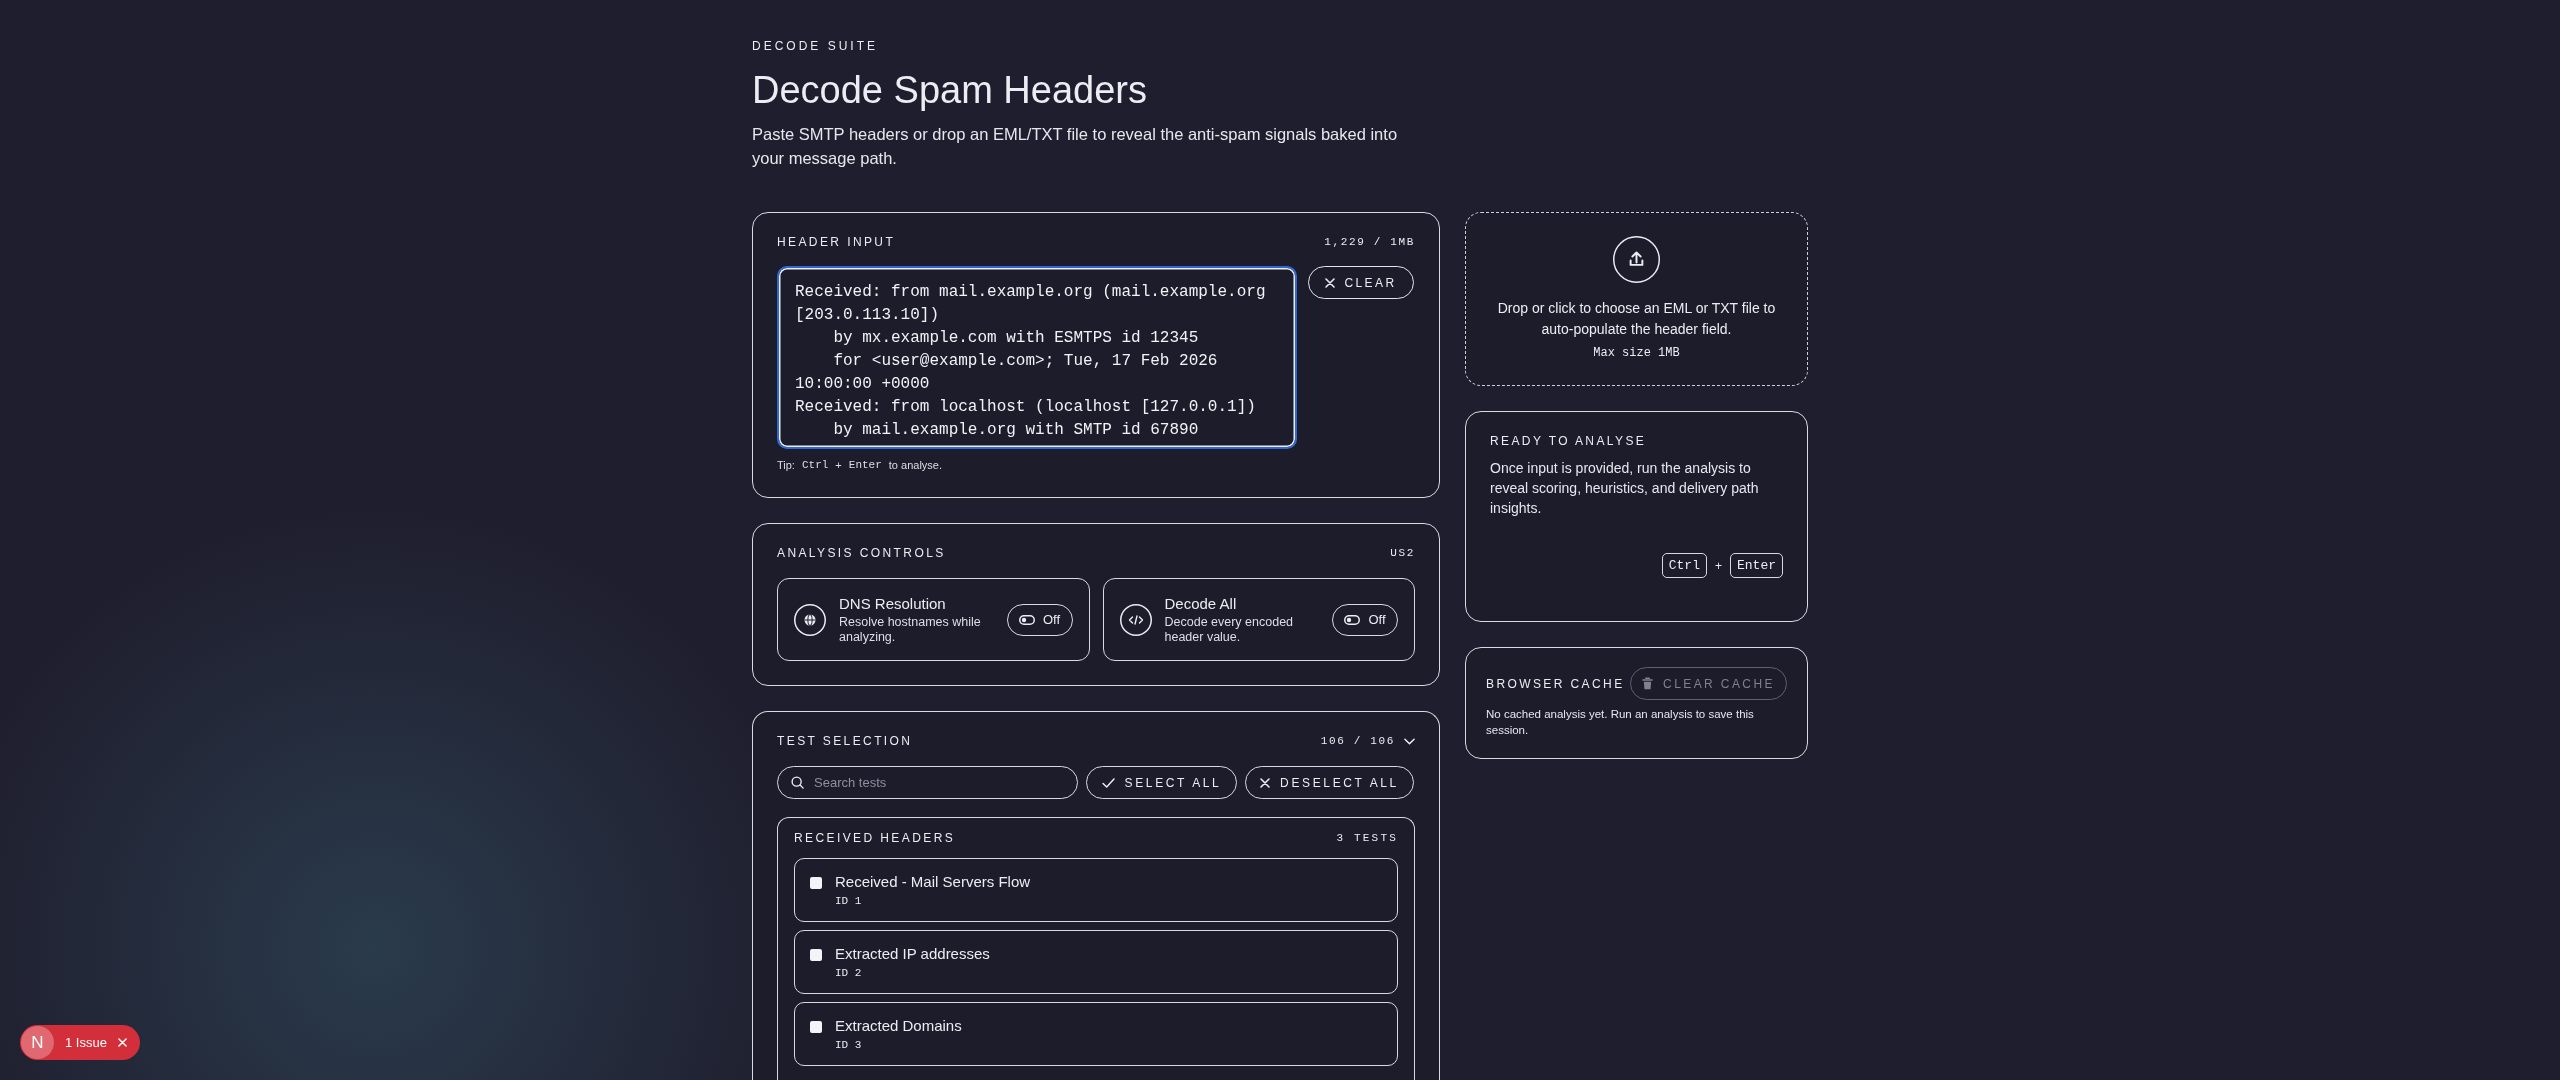 This screenshot has width=2560, height=1080. I want to click on test-item: Received - Mail Servers Flow ID 1, so click(1096, 890).